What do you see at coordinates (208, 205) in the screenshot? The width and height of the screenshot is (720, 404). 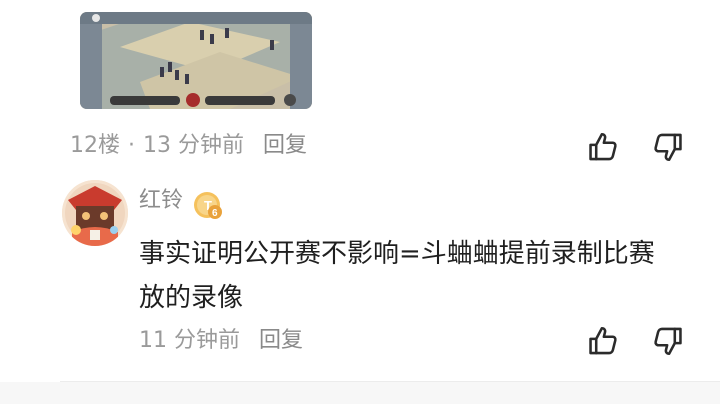 I see `level-badge: T 6` at bounding box center [208, 205].